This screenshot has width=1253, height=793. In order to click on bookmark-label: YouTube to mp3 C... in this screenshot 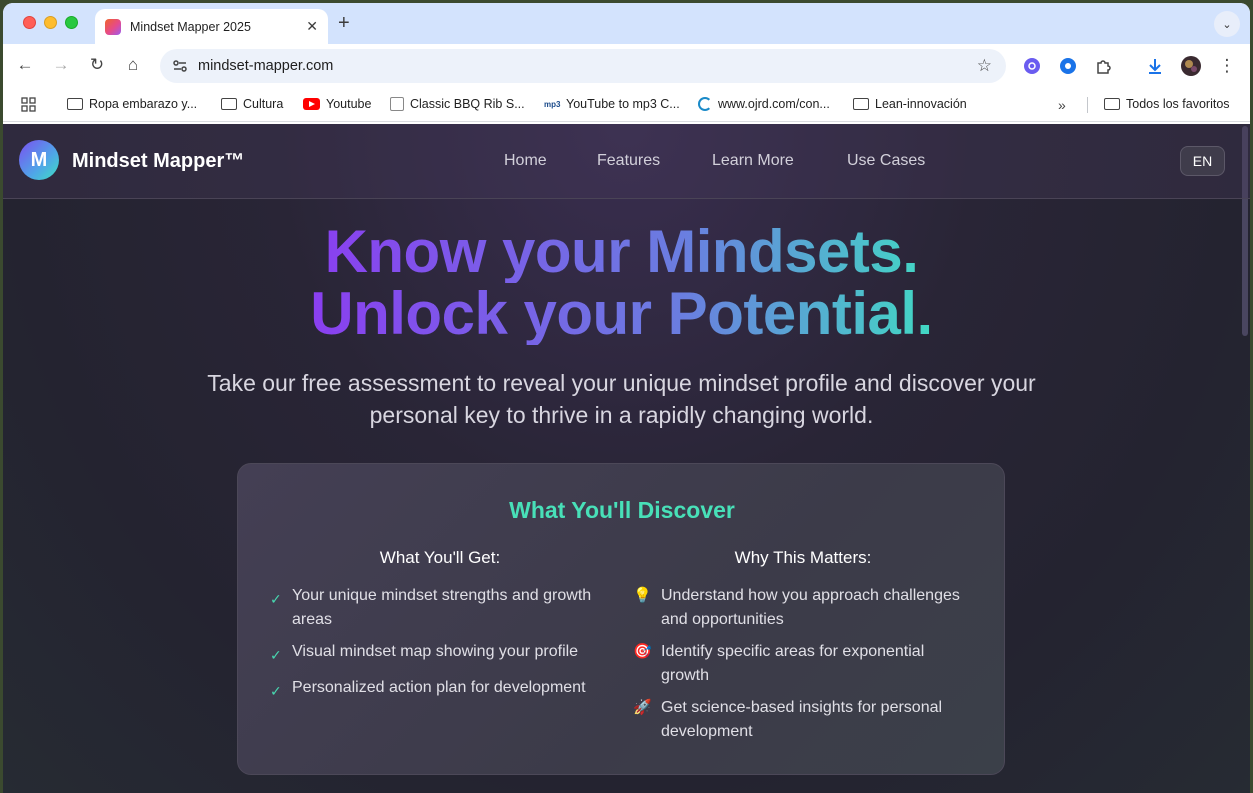, I will do `click(623, 104)`.